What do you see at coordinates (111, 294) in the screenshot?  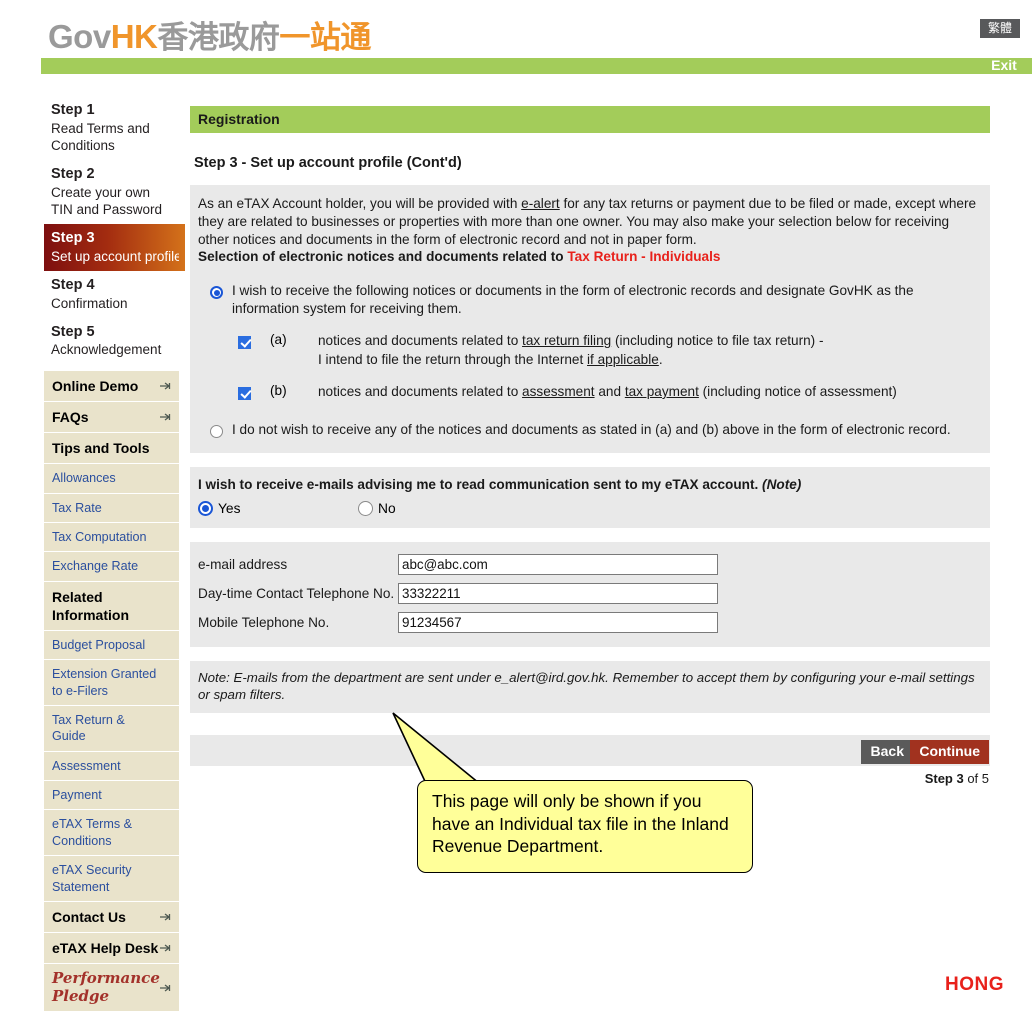 I see `sidebar-step-4: Step 4 Confirmation` at bounding box center [111, 294].